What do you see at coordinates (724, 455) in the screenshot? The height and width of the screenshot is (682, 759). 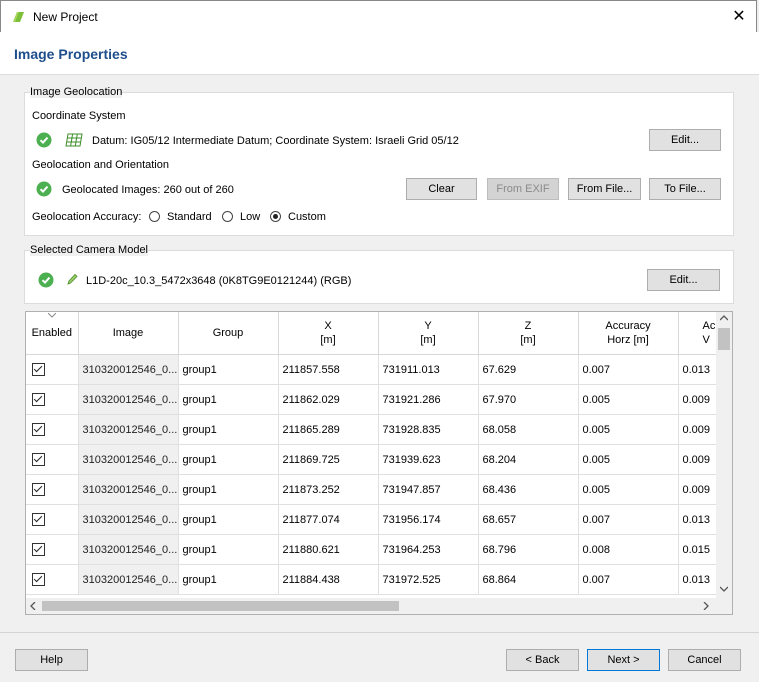 I see `vertical-scrollbar` at bounding box center [724, 455].